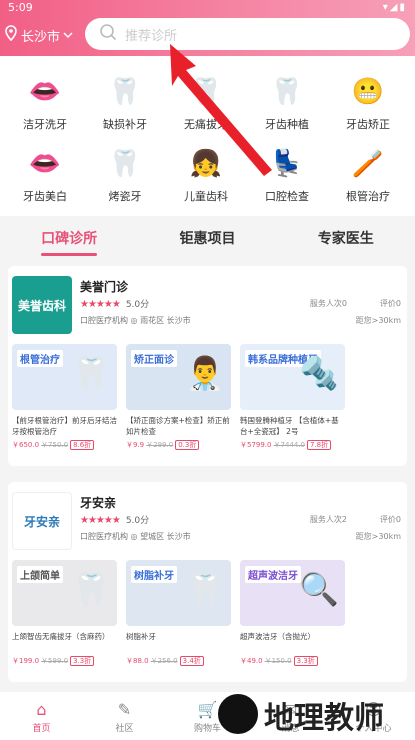 The height and width of the screenshot is (740, 415). I want to click on product-price: ￥49.0, so click(251, 661).